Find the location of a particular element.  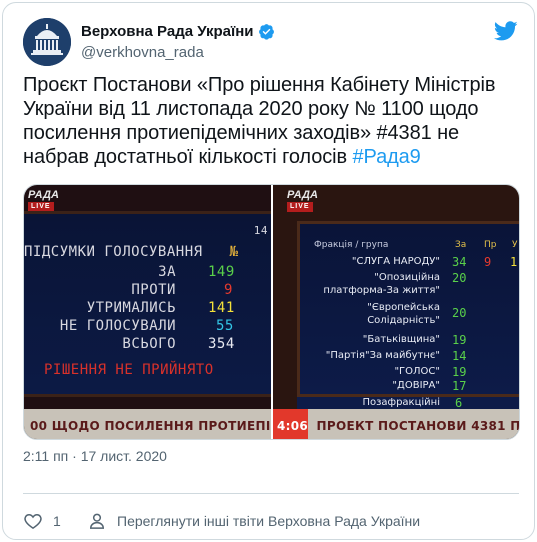

header-faction: Фракція / група is located at coordinates (351, 245).